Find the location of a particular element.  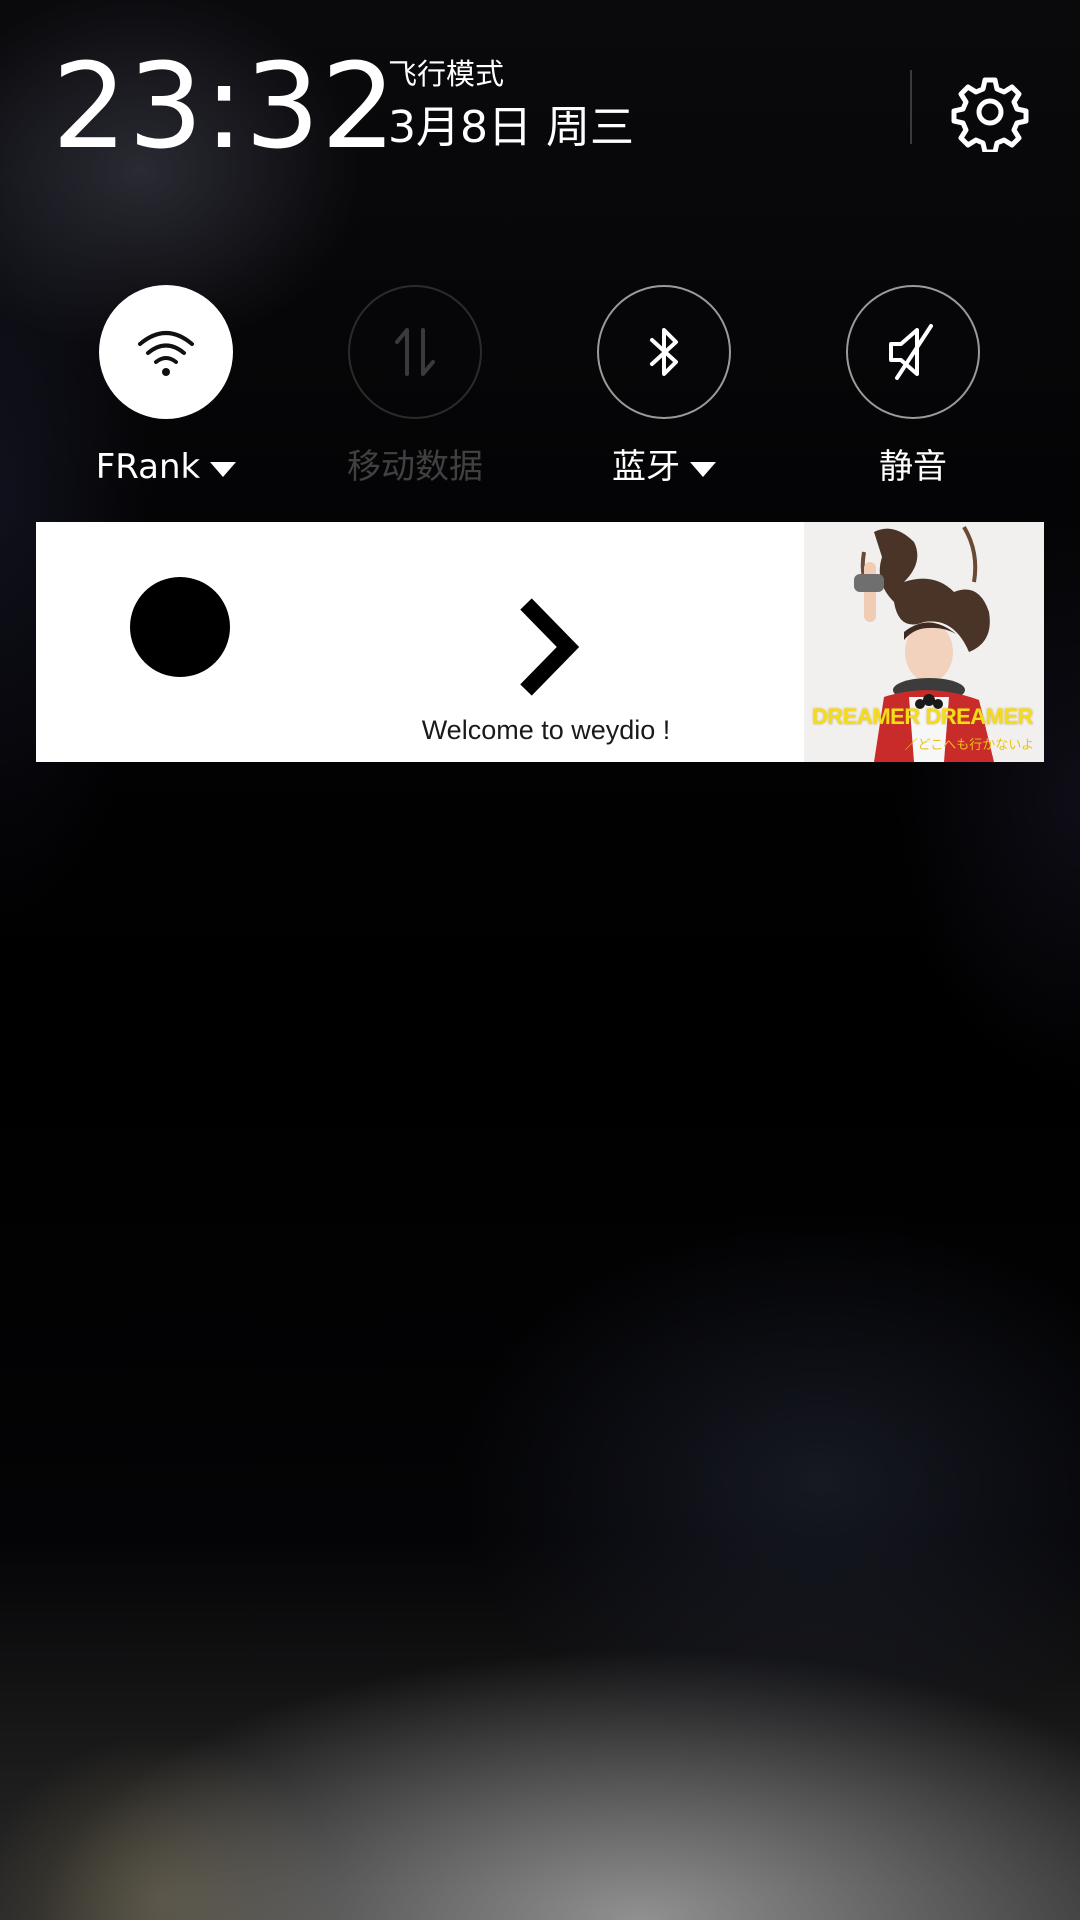

album-cover-title: DREAMER DREAMER is located at coordinates (923, 716).